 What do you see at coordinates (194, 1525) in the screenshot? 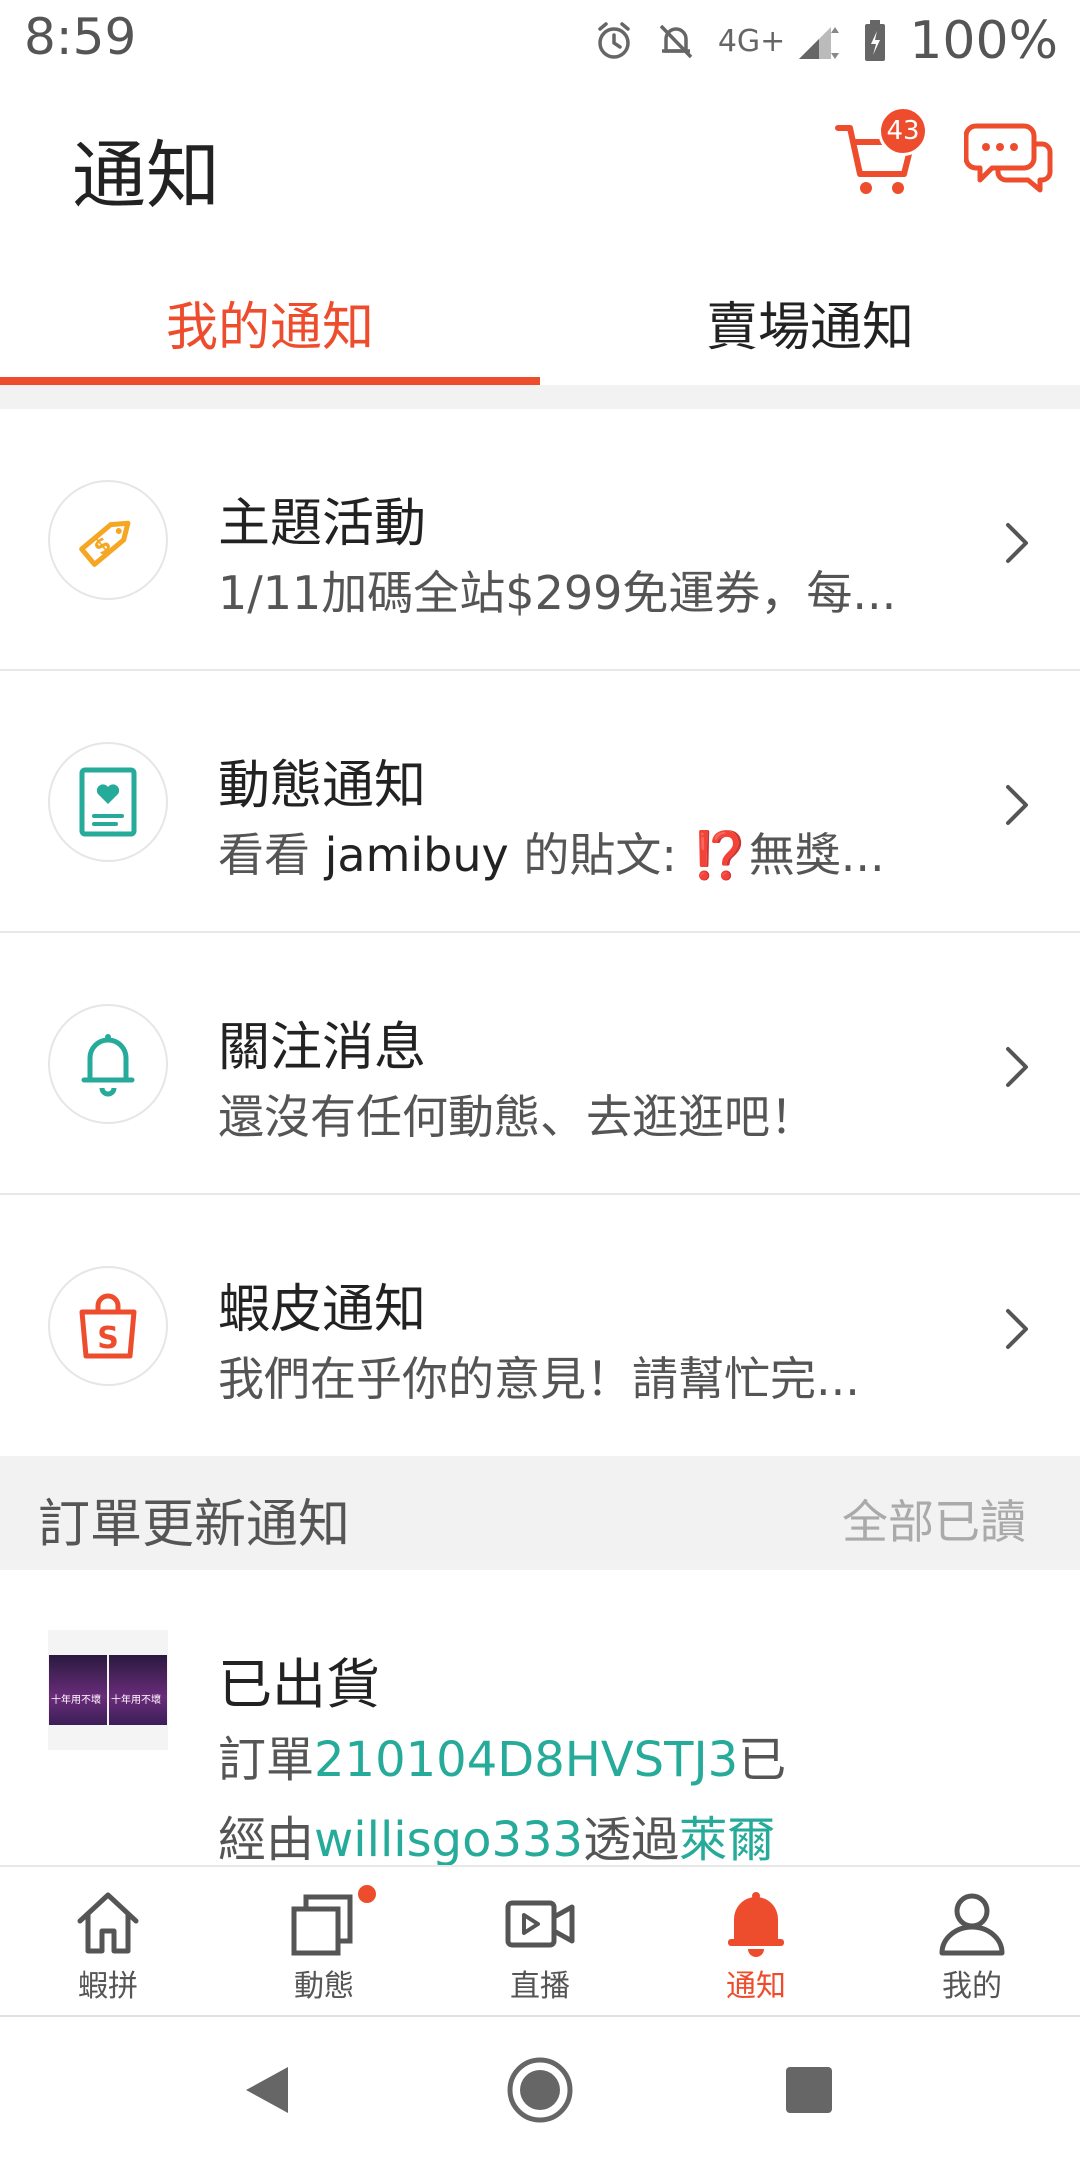
I see `order-updates-title: 訂單更新通知` at bounding box center [194, 1525].